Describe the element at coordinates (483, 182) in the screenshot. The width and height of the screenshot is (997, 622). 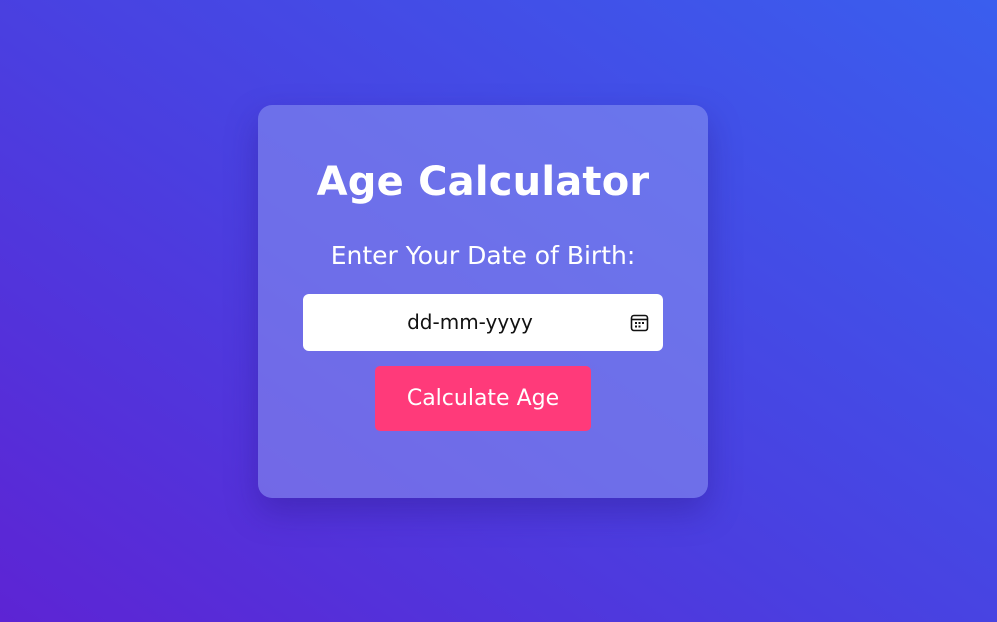
I see `card-title: Age Calculator` at that location.